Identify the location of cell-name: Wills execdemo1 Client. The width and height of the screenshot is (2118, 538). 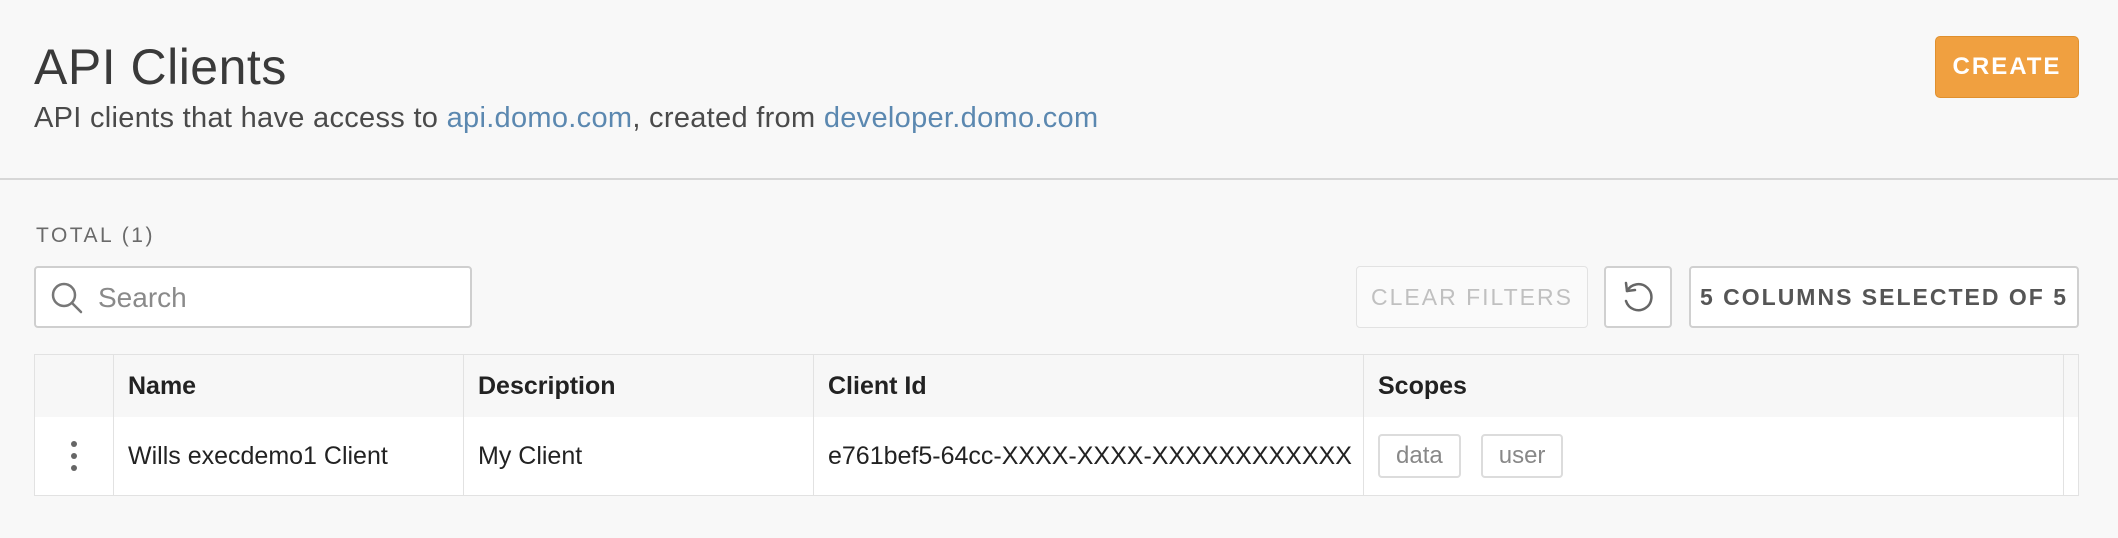
(289, 456).